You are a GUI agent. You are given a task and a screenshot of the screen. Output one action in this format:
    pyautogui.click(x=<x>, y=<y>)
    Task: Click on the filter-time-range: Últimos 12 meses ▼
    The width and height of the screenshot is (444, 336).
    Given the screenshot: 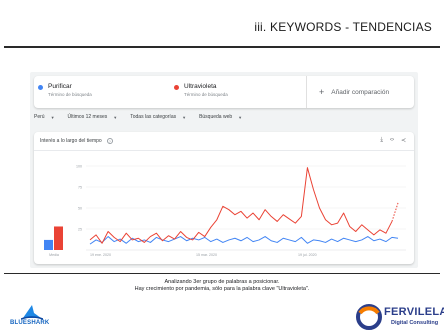 What is the action you would take?
    pyautogui.click(x=93, y=117)
    